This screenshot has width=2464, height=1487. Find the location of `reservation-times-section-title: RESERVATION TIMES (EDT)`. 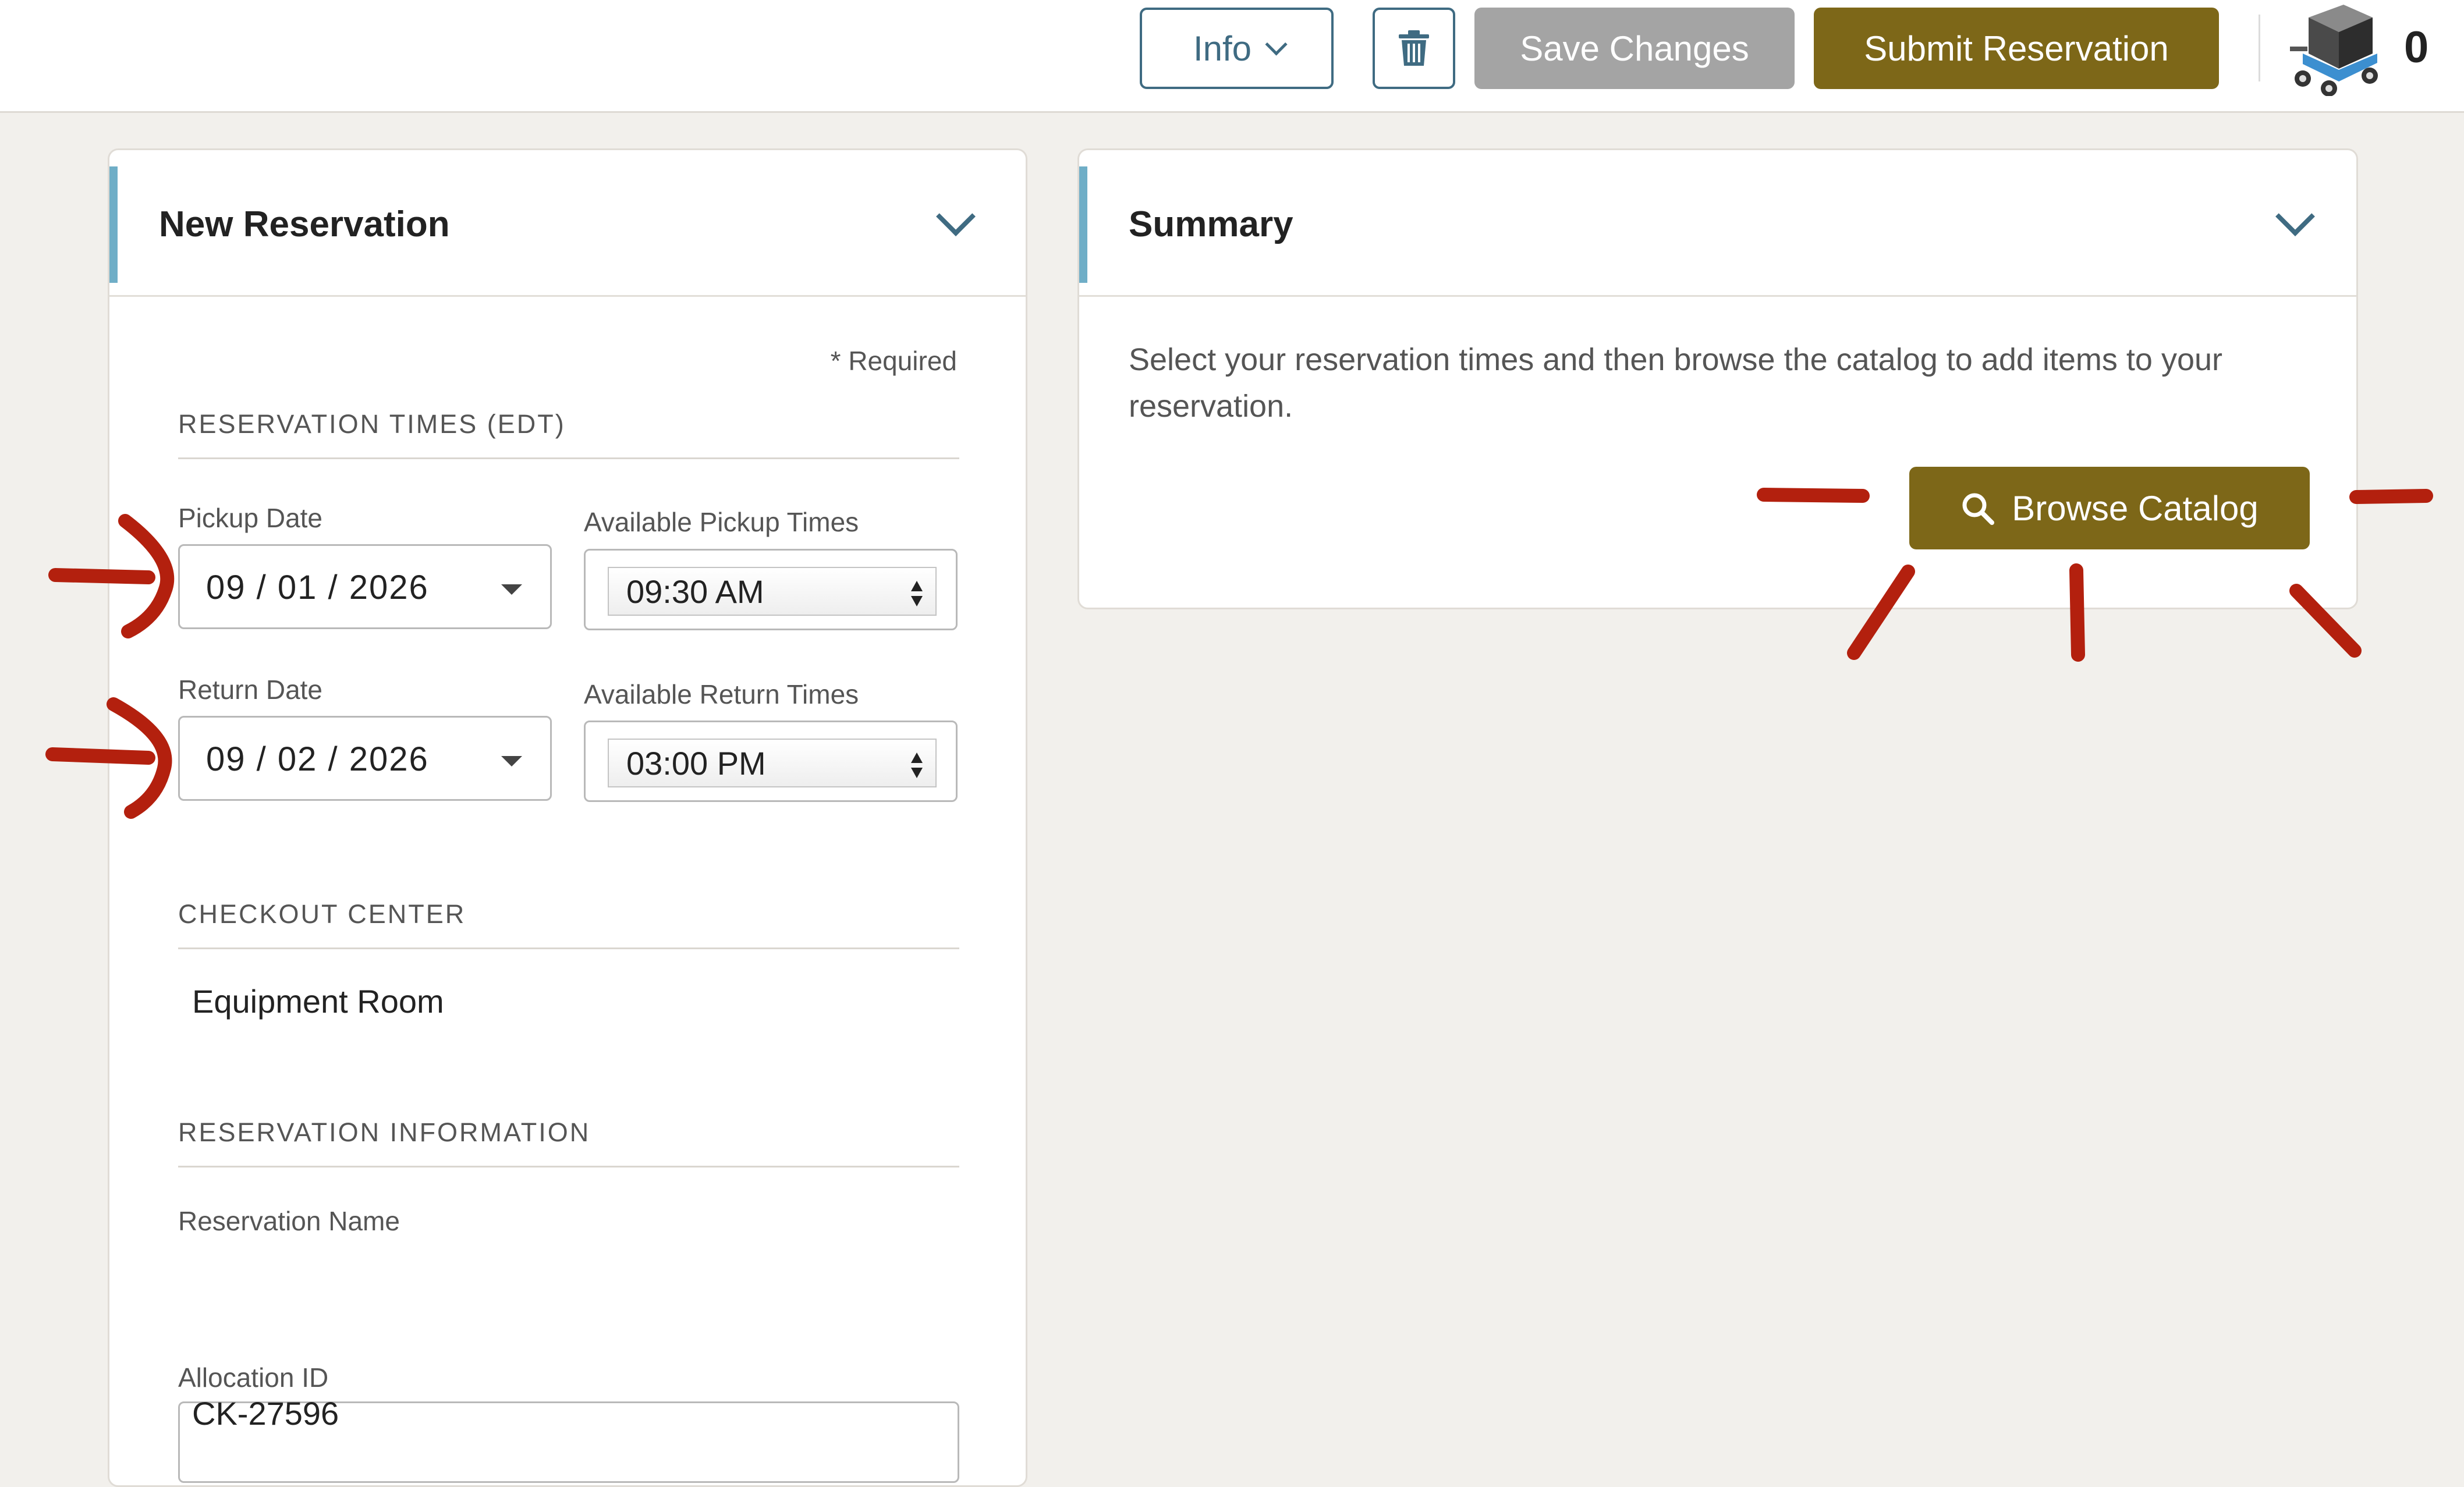

reservation-times-section-title: RESERVATION TIMES (EDT) is located at coordinates (372, 424).